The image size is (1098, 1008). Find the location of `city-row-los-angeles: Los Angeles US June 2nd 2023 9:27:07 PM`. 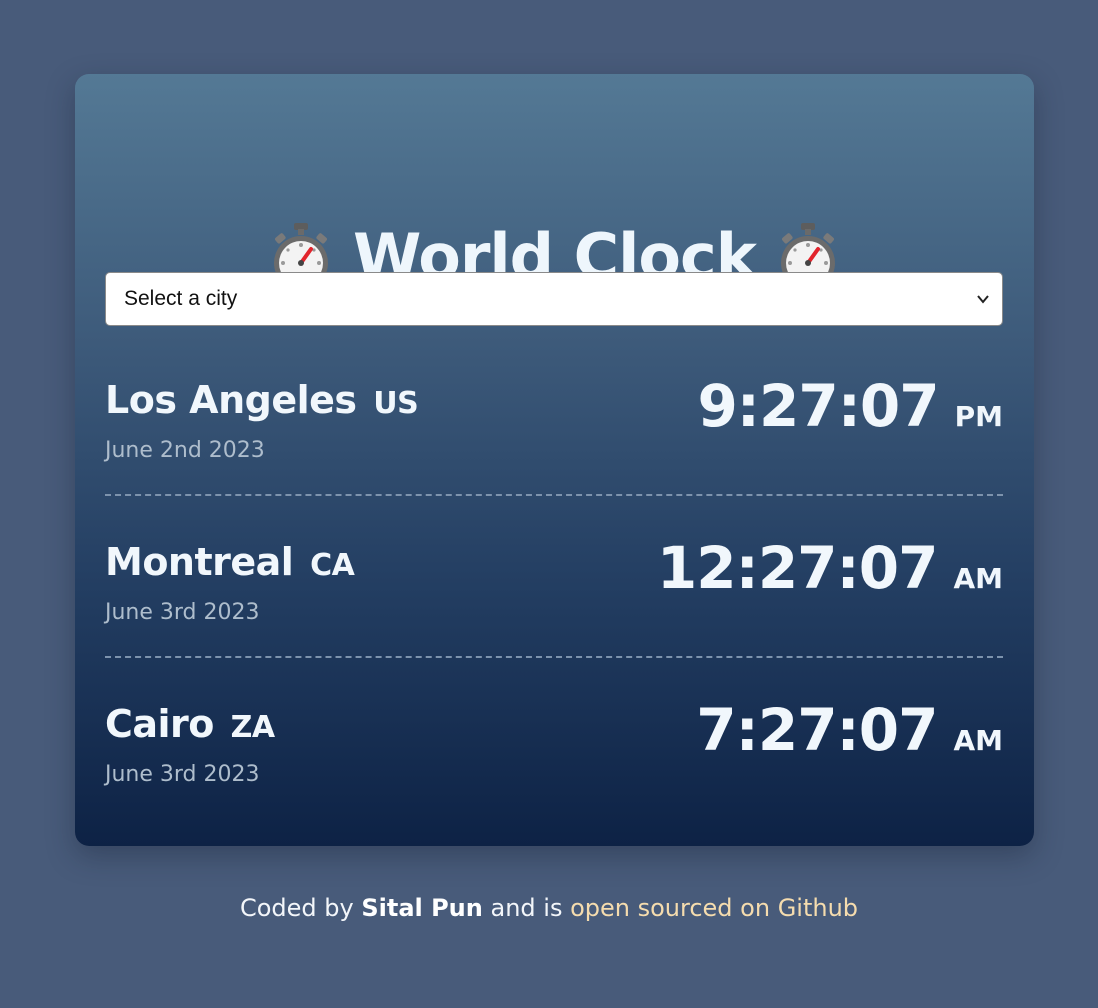

city-row-los-angeles: Los Angeles US June 2nd 2023 9:27:07 PM is located at coordinates (554, 434).